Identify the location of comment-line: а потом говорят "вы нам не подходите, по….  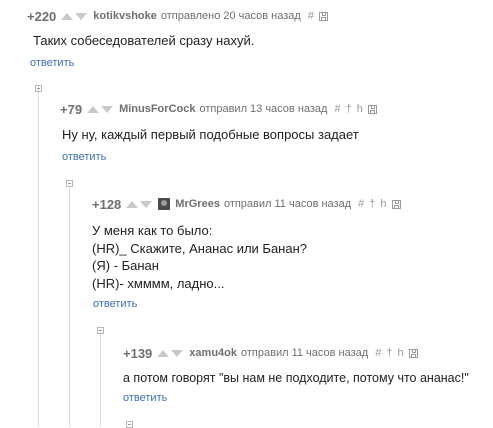
(296, 378).